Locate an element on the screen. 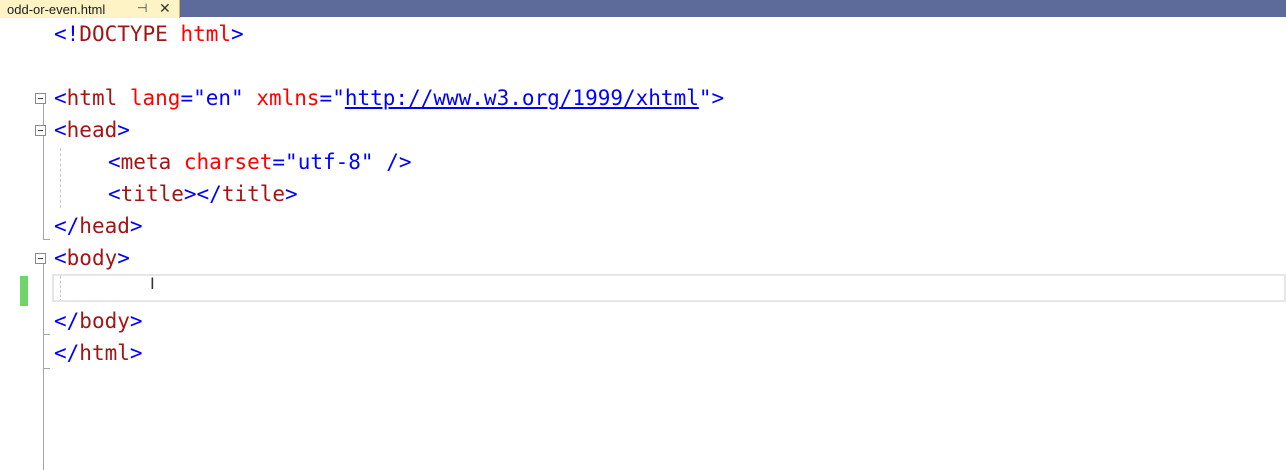 Image resolution: width=1286 pixels, height=470 pixels. xmlns-link: http://www.w3.org/1999/xhtml is located at coordinates (522, 98).